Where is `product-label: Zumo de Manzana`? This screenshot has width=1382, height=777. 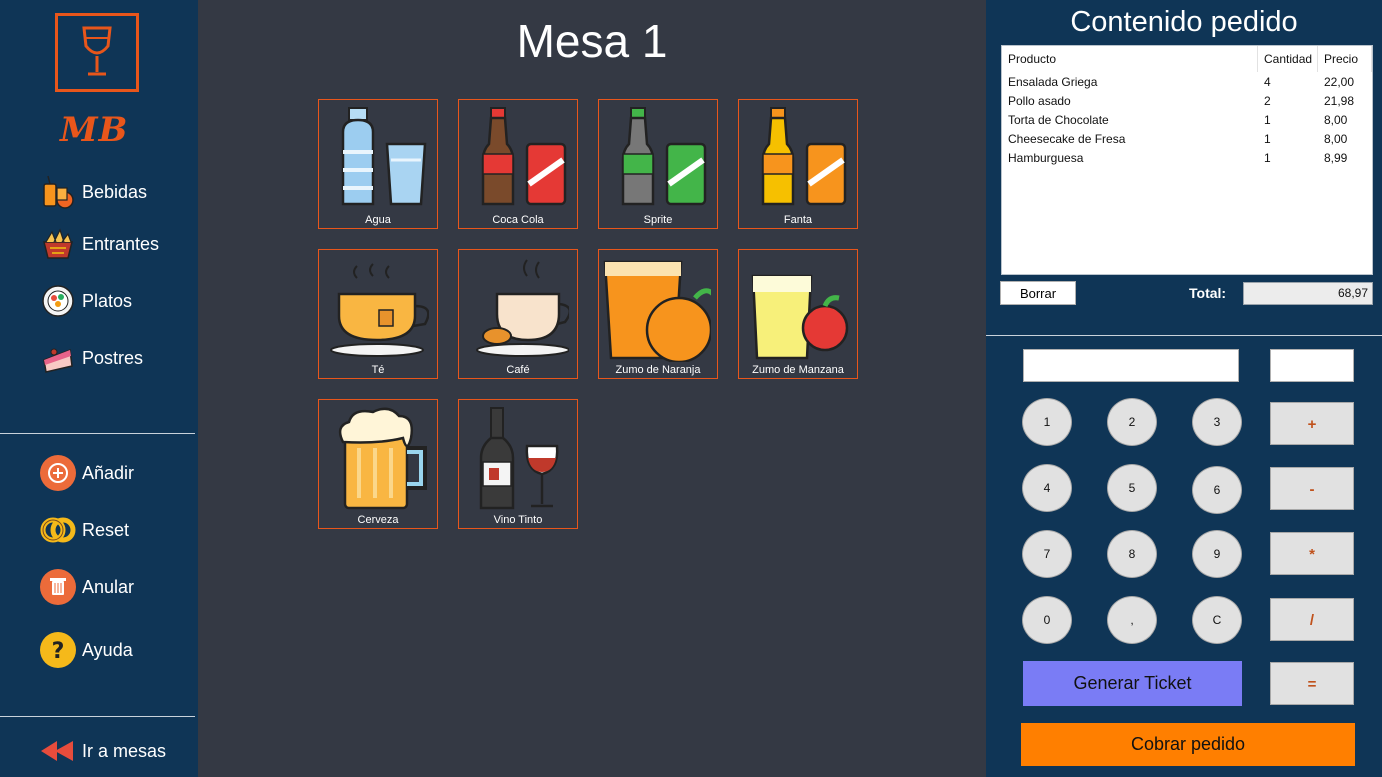
product-label: Zumo de Manzana is located at coordinates (798, 370).